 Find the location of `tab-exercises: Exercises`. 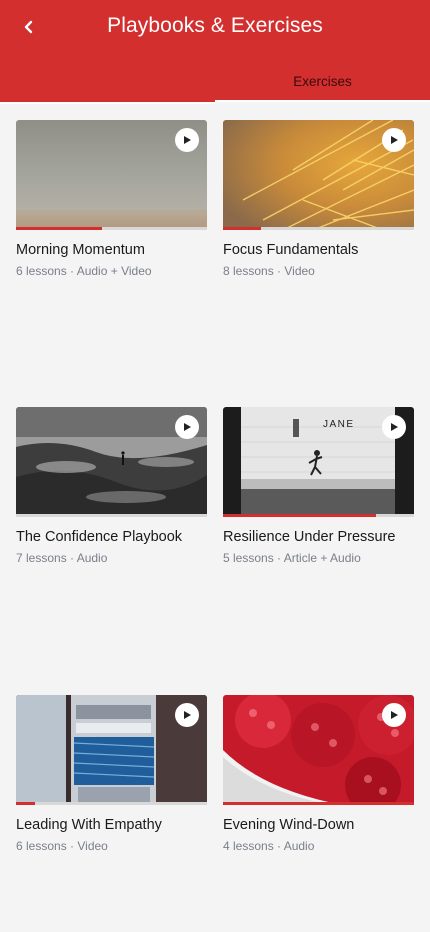

tab-exercises: Exercises is located at coordinates (322, 81).